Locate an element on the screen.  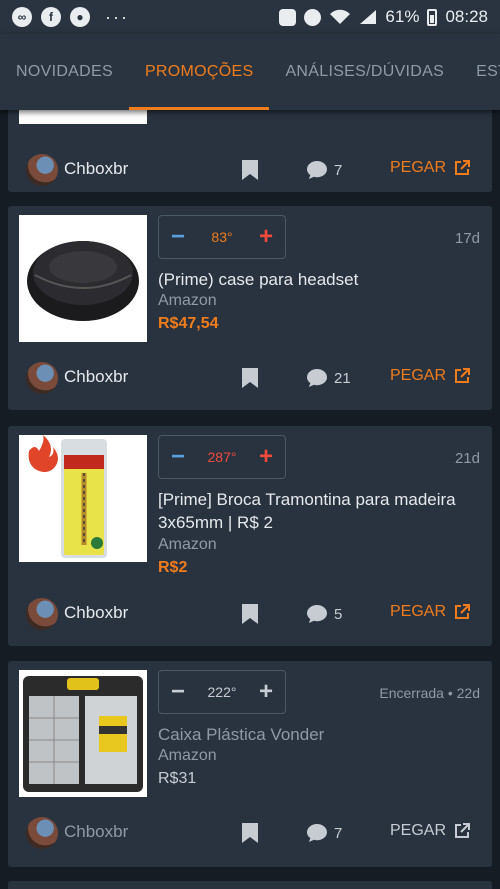
more-notifications-icon: ··· is located at coordinates (117, 16).